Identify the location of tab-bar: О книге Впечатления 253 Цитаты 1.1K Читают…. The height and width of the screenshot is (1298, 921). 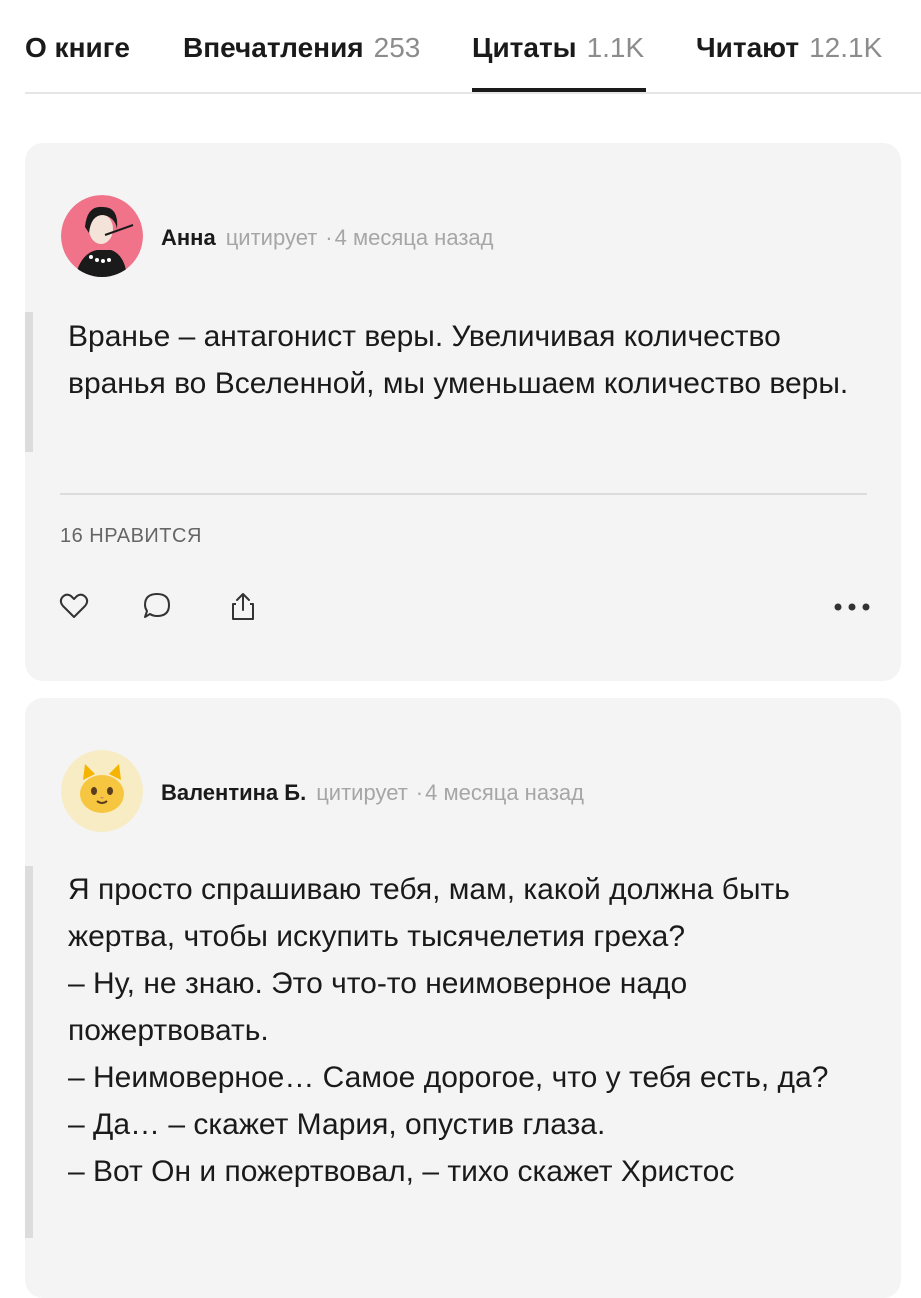
(473, 47).